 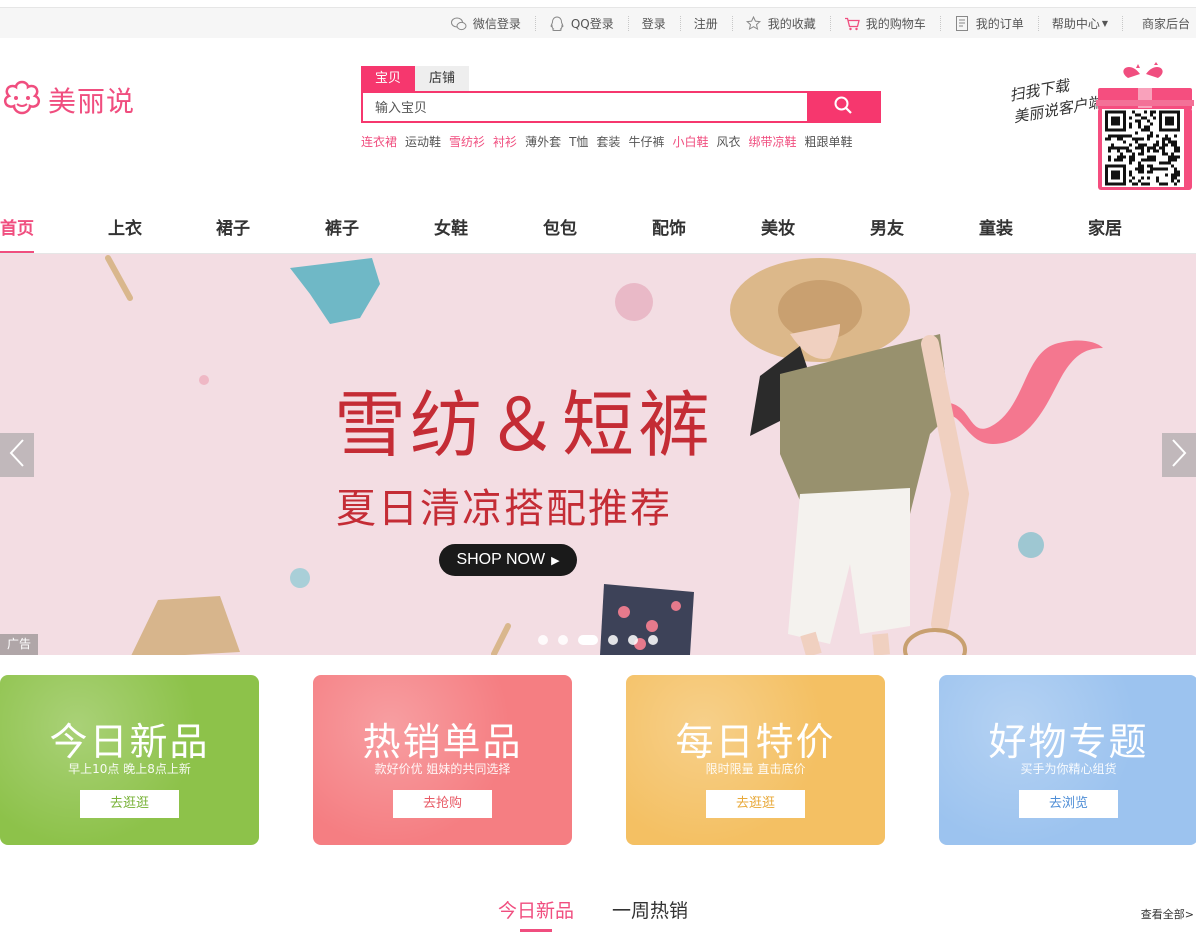 I want to click on help-center-dropdown: 帮助中心 ▼, so click(x=1079, y=23).